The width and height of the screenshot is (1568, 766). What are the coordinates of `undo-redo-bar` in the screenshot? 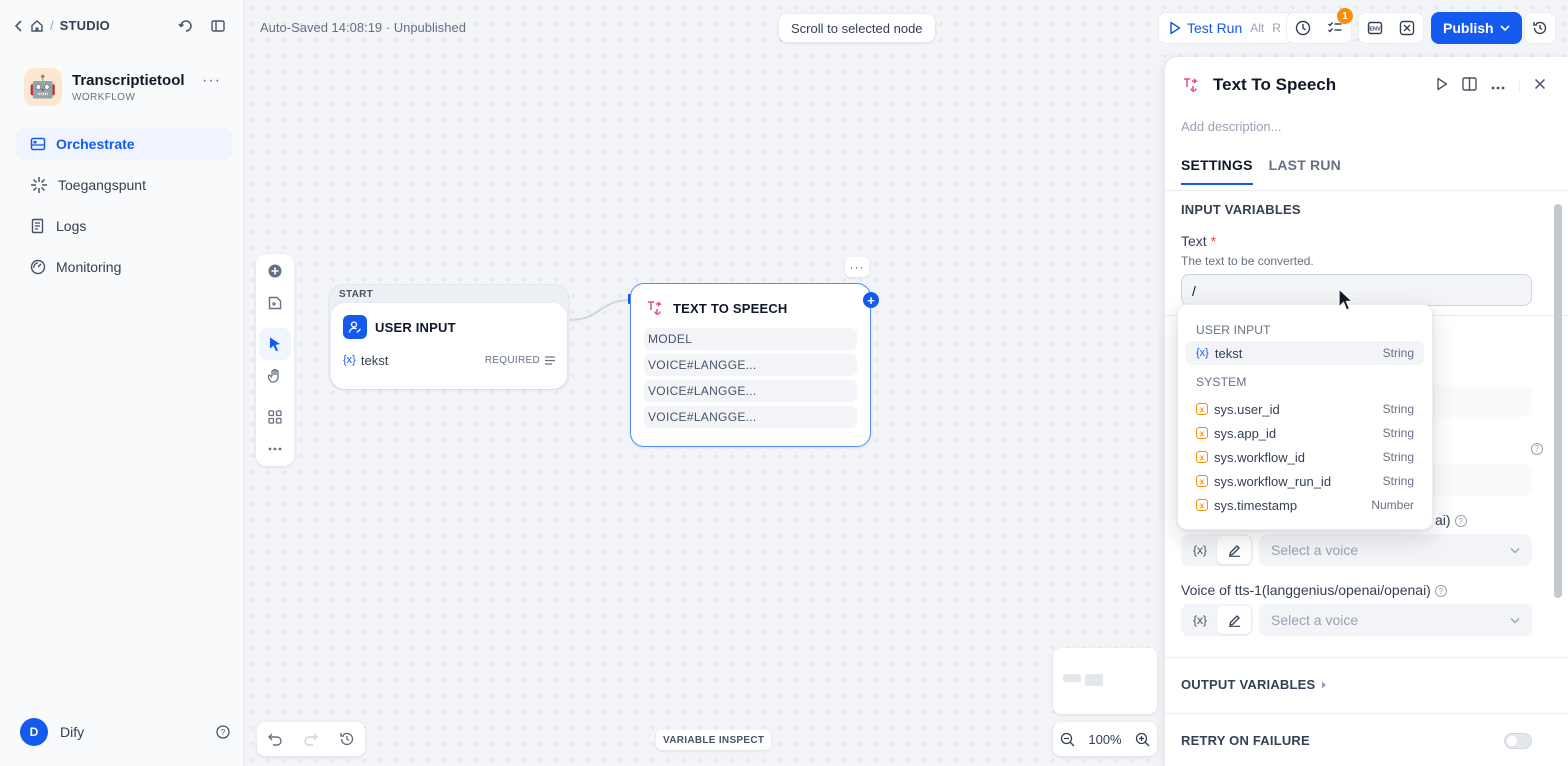 It's located at (311, 739).